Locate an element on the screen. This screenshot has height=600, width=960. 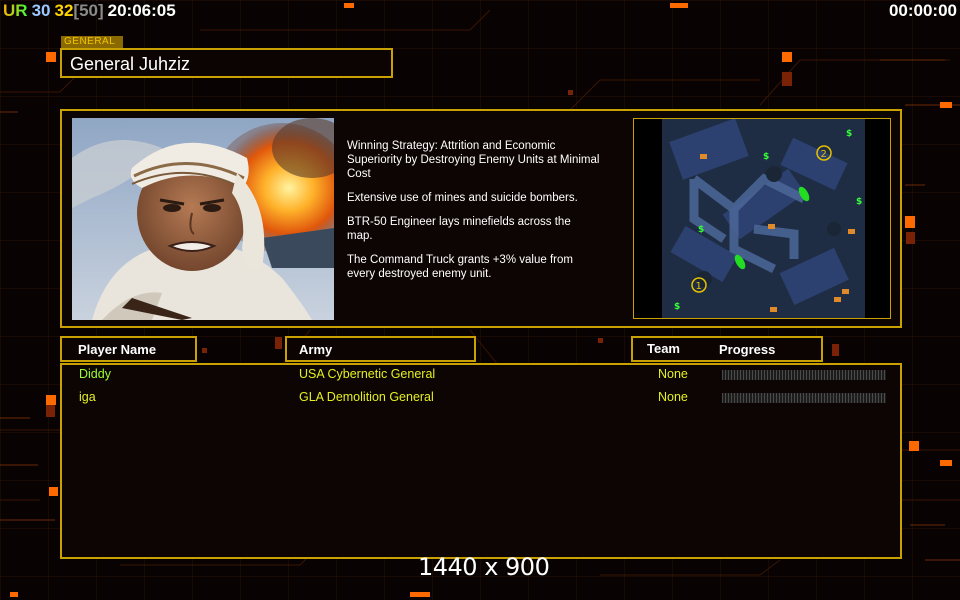
player-name: Diddy is located at coordinates (95, 374).